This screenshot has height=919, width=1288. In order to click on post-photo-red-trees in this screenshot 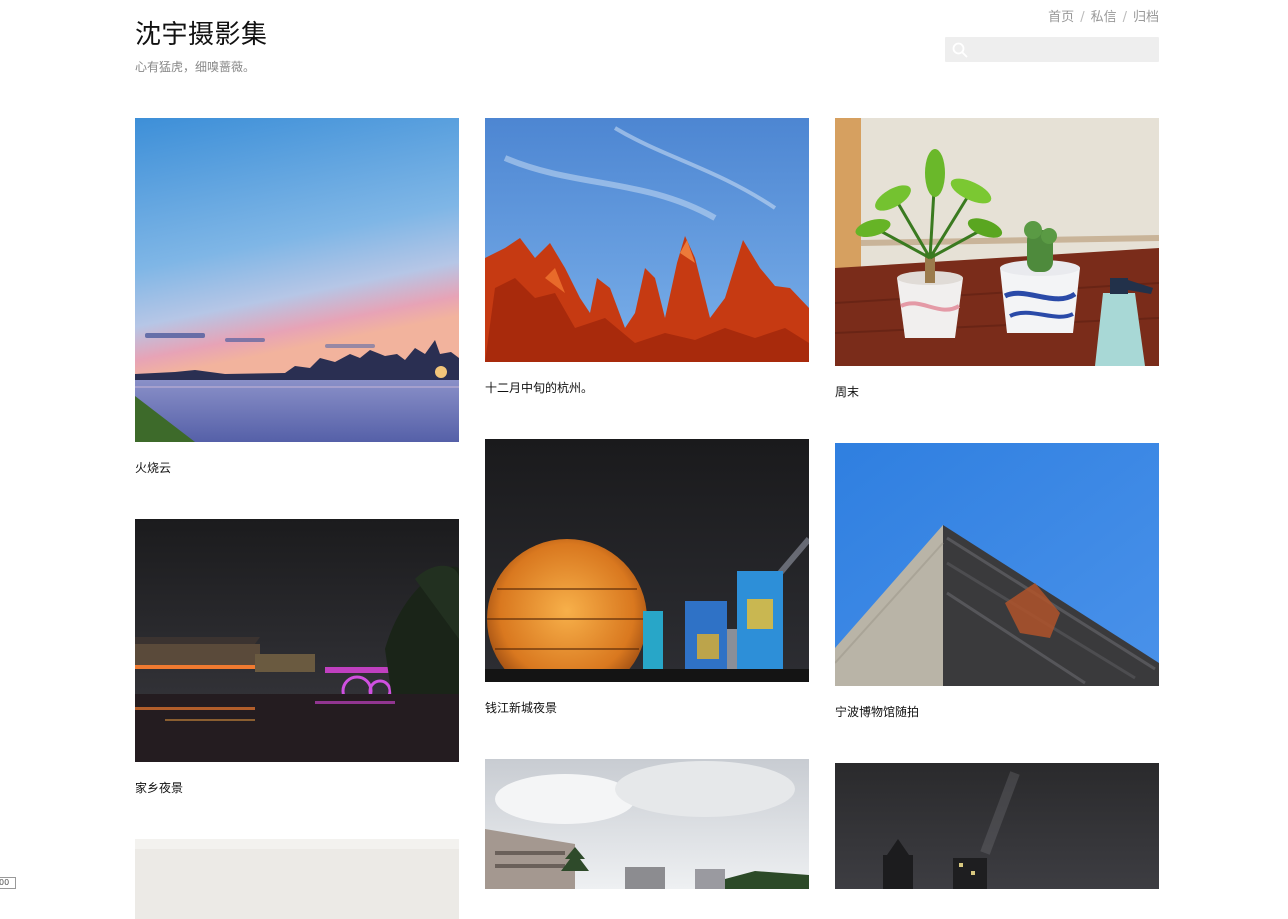, I will do `click(647, 240)`.